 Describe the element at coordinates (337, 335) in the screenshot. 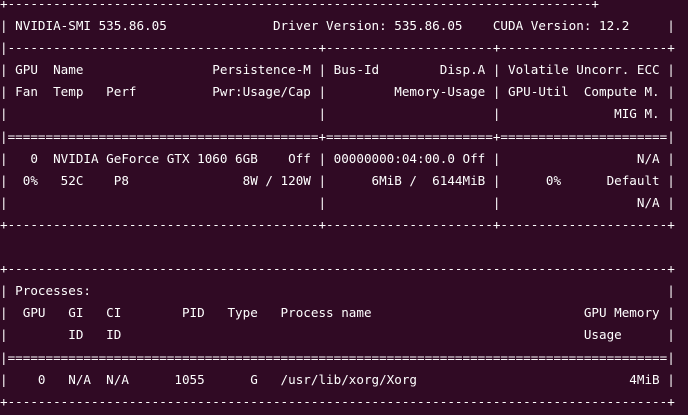

I see `processes-column-header-row-2: | ID ID Usage |` at that location.